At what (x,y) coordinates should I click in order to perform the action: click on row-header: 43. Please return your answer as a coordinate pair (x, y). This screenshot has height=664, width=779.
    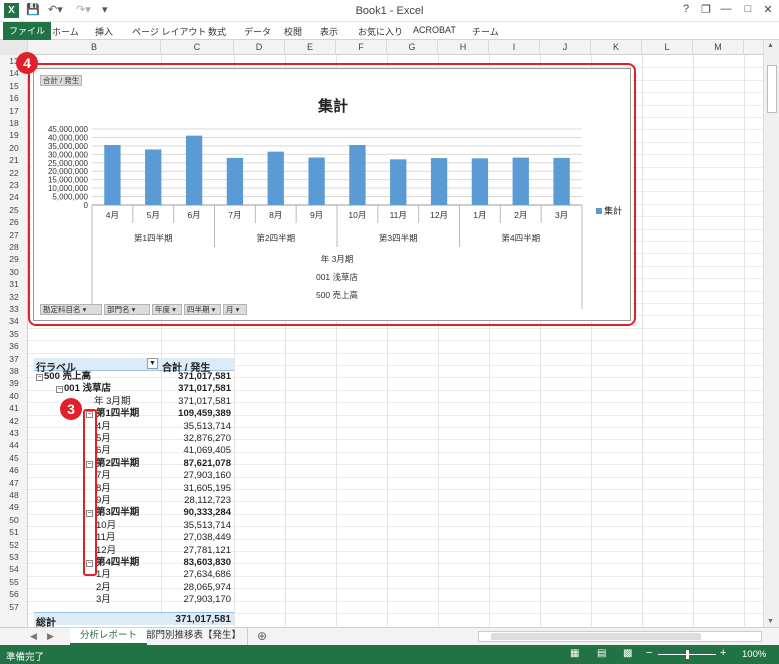
    Looking at the image, I should click on (14, 433).